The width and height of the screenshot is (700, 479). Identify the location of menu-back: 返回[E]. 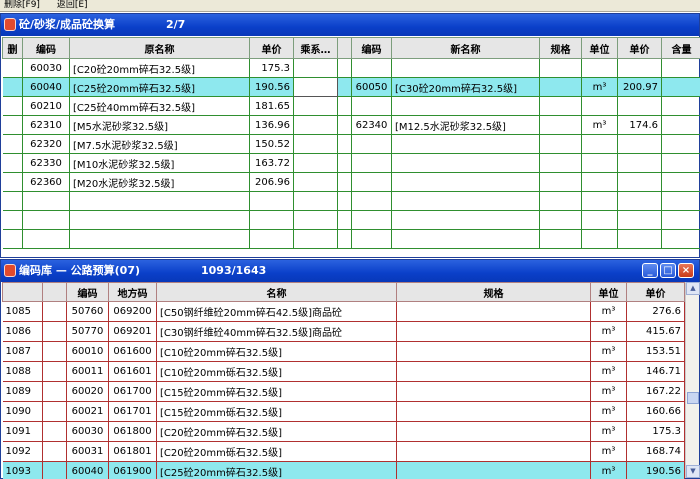
(72, 5).